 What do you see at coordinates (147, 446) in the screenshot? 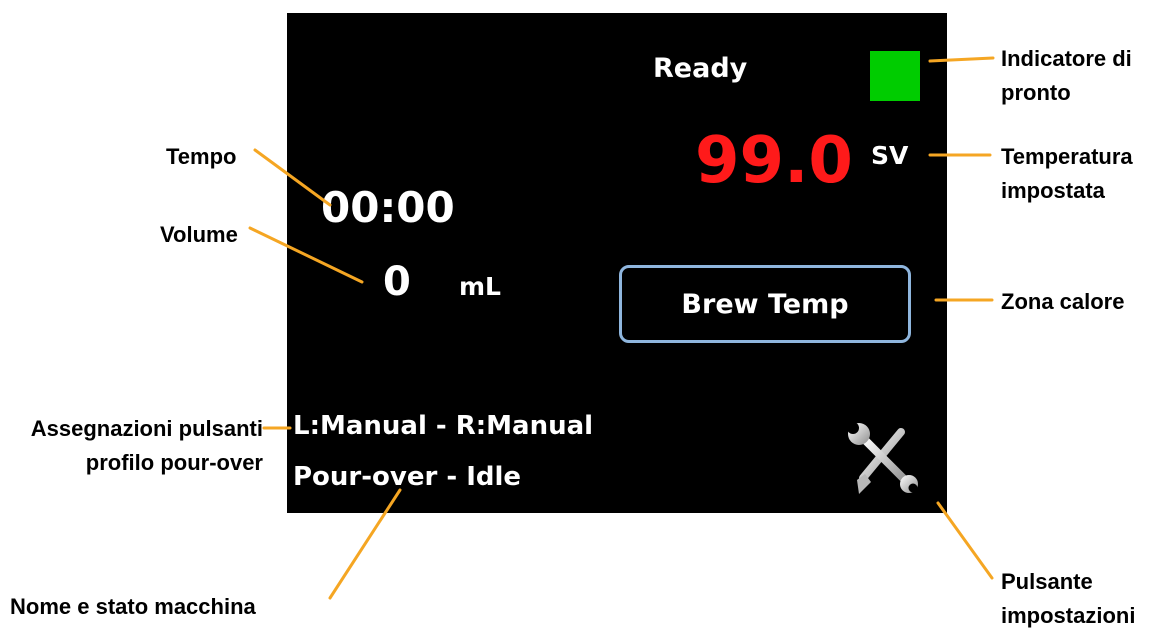
I see `callout-button-assignments: Assegnazioni pulsanti profilo pour-over` at bounding box center [147, 446].